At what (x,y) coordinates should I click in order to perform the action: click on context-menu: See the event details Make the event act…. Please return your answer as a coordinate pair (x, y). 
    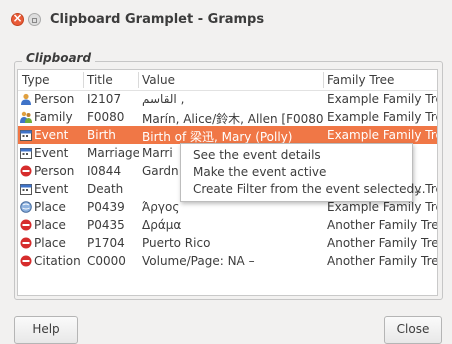
    Looking at the image, I should click on (303, 172).